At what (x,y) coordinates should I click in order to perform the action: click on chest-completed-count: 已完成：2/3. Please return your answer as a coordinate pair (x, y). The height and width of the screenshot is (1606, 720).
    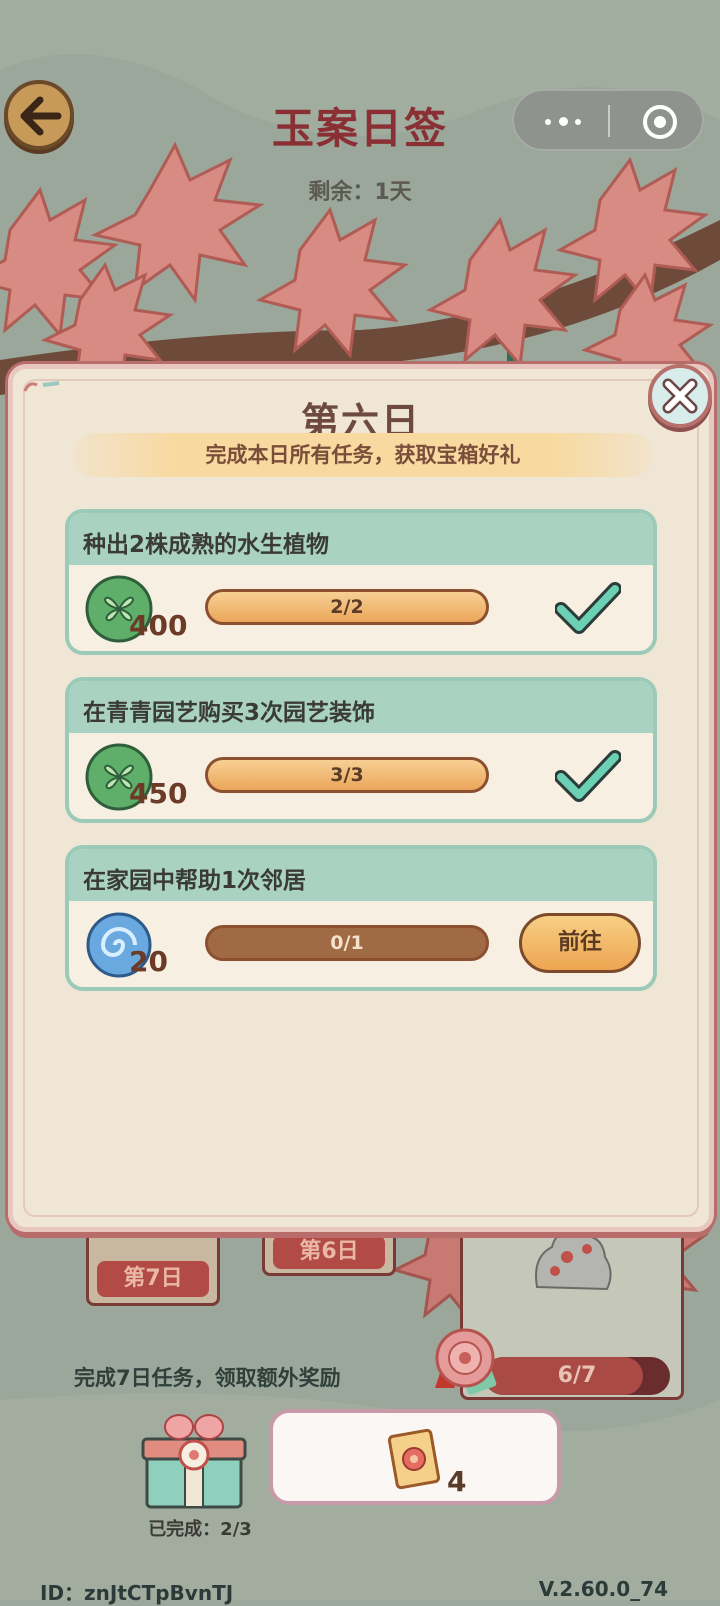
    Looking at the image, I should click on (200, 1529).